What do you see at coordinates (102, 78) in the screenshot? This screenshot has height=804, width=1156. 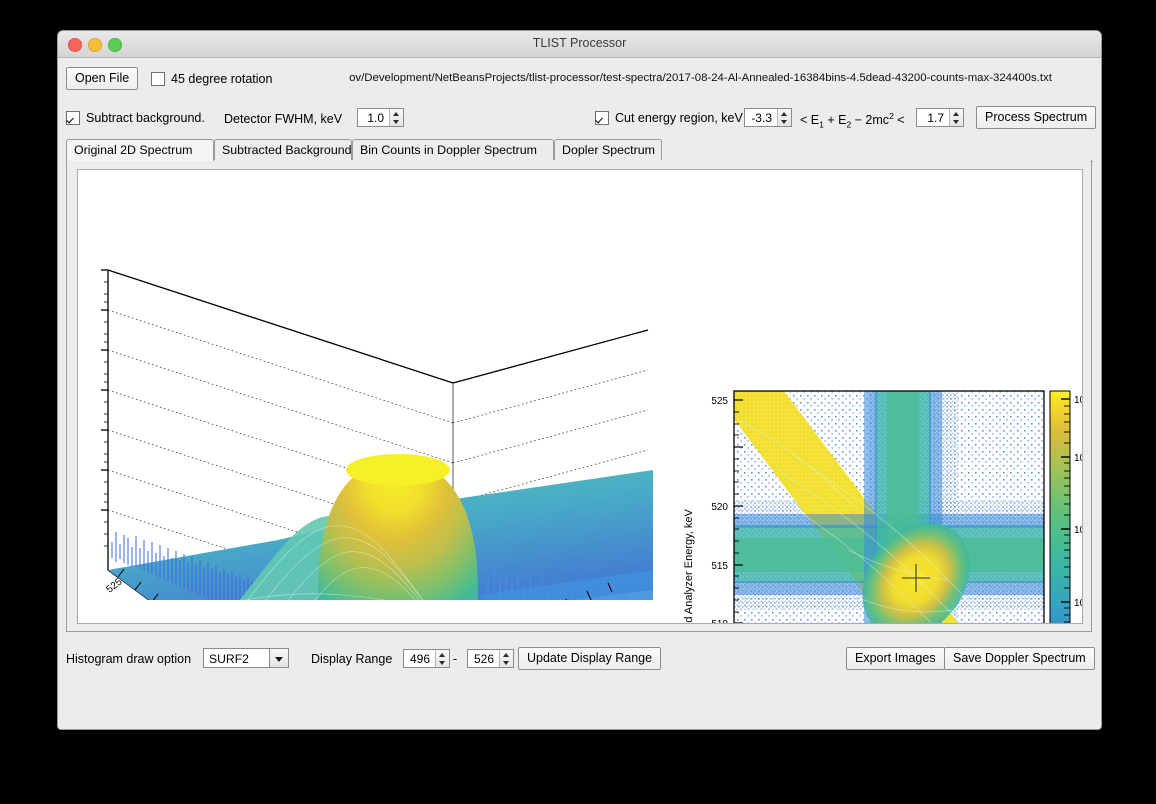 I see `open-file-button: Open File` at bounding box center [102, 78].